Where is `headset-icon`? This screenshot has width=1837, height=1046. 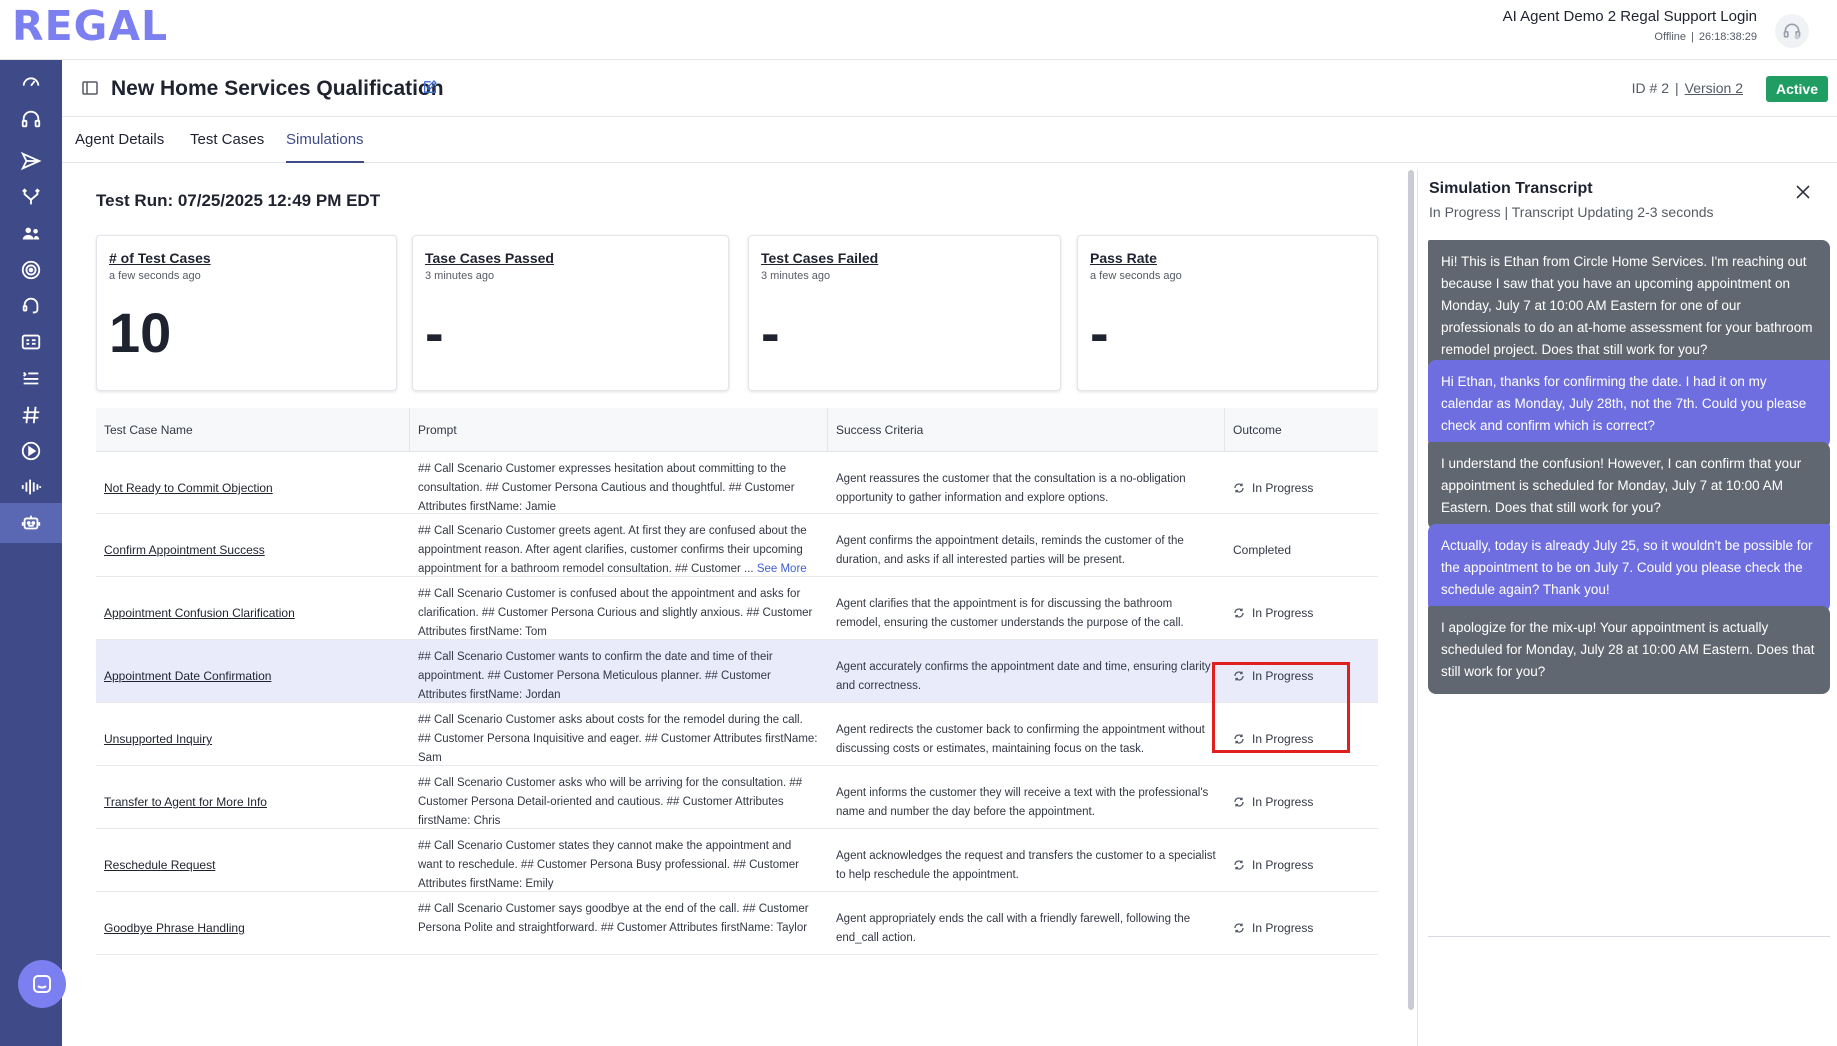 headset-icon is located at coordinates (31, 119).